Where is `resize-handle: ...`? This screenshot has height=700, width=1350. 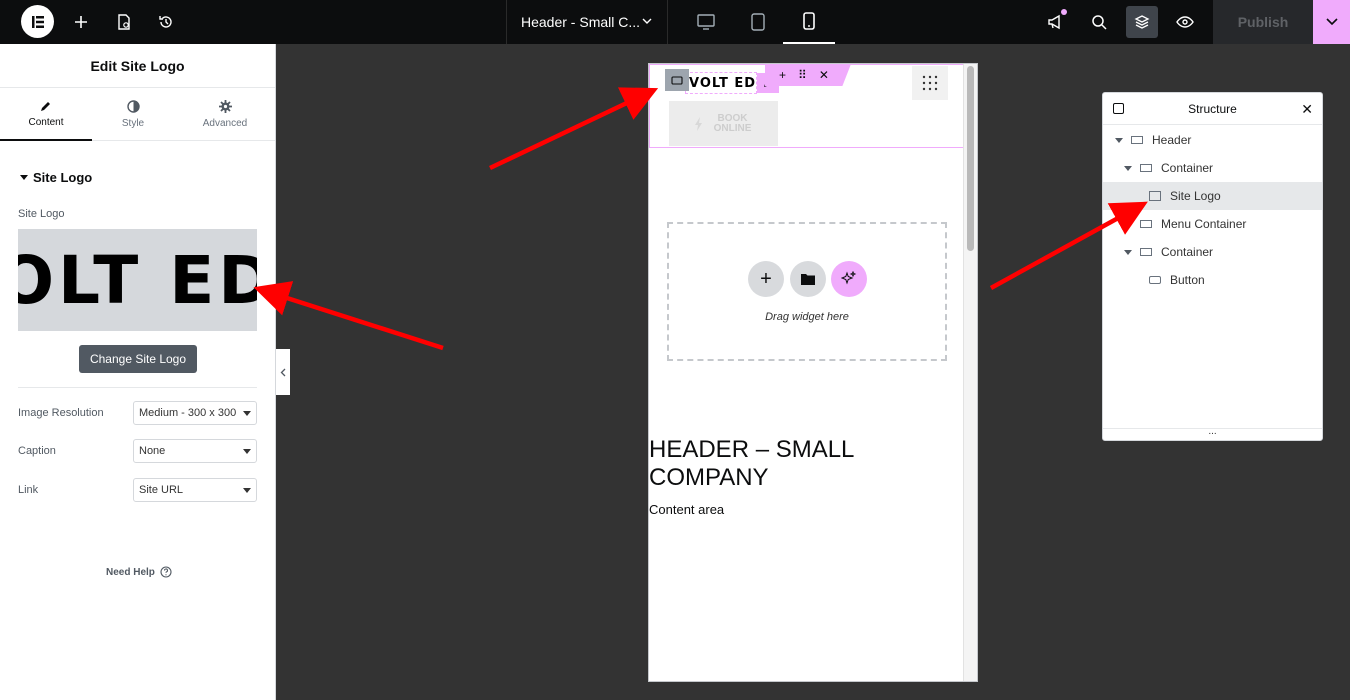
resize-handle: ... is located at coordinates (1212, 433).